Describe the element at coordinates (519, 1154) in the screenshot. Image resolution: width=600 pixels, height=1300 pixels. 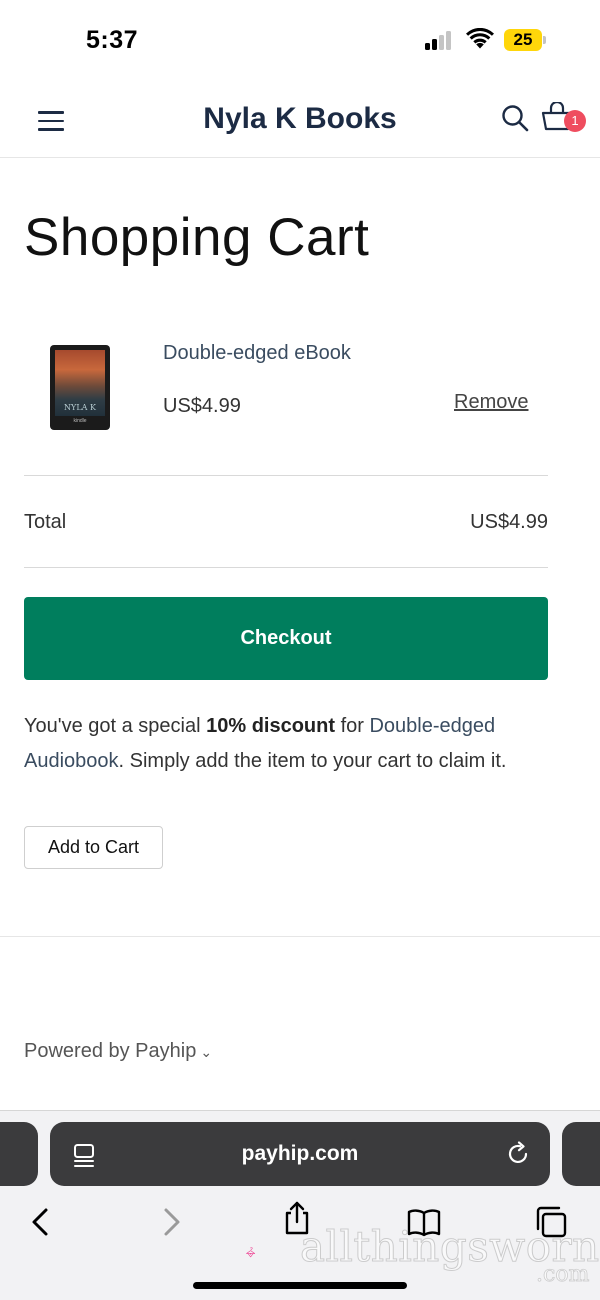
I see `reload-icon` at that location.